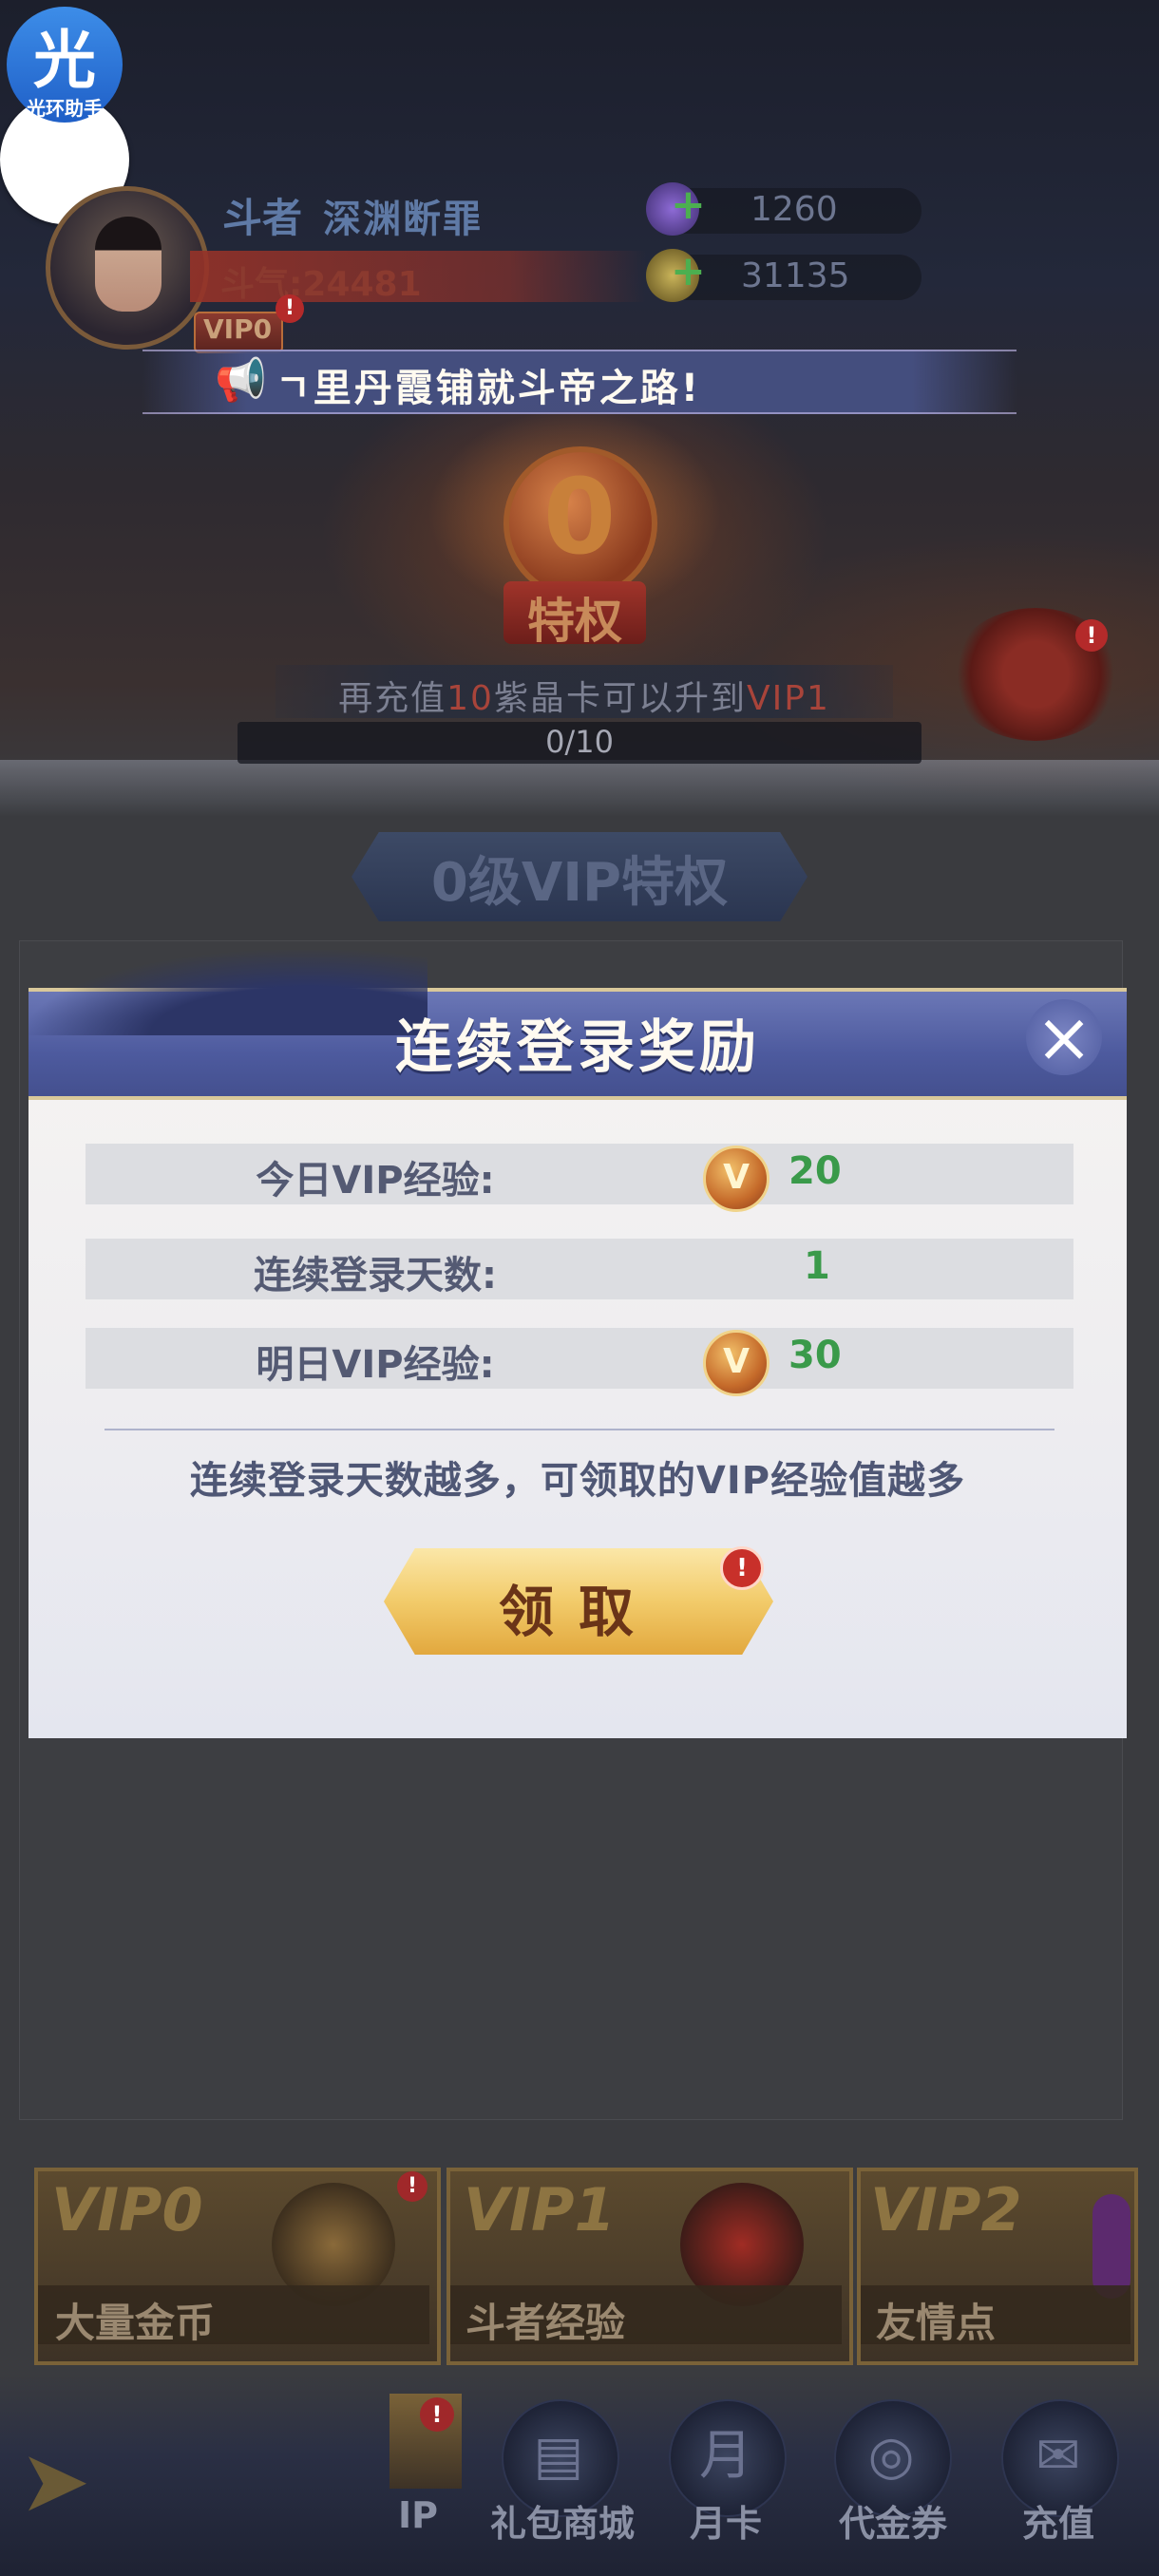  I want to click on crystal-amount: 1260, so click(794, 209).